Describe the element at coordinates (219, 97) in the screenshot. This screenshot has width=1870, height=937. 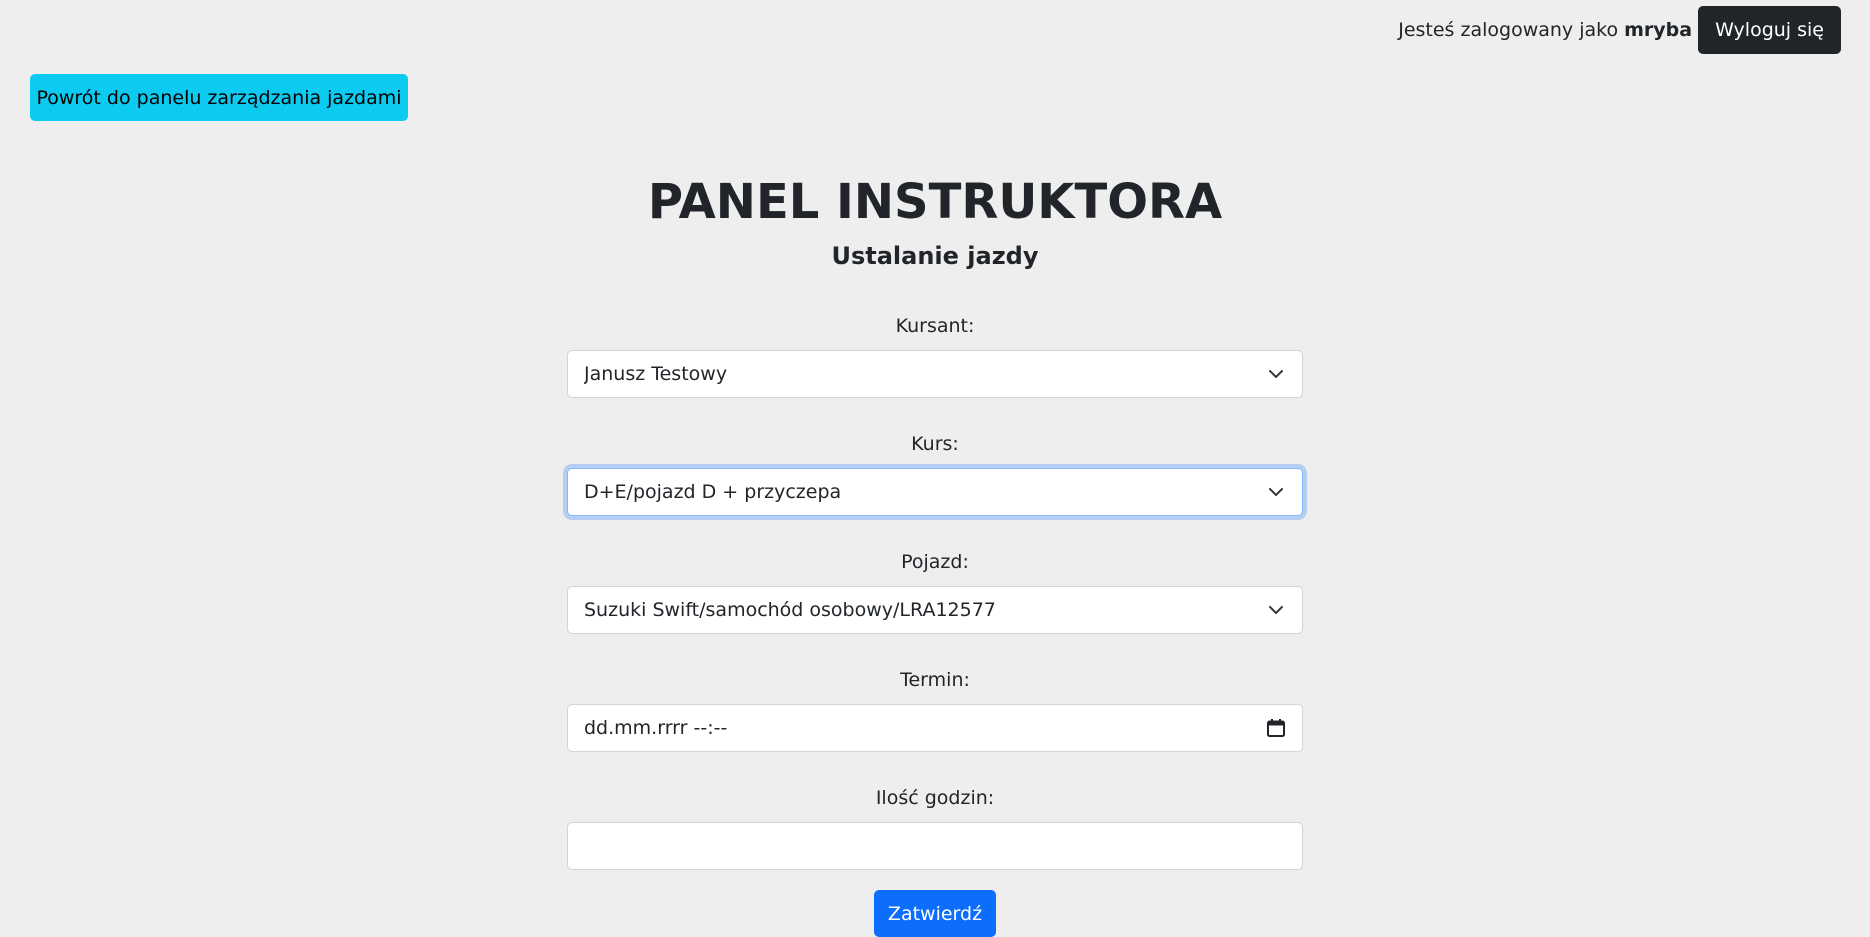
I see `back-to-rides-panel-button: Powrót do panelu zarządzania jazdami` at that location.